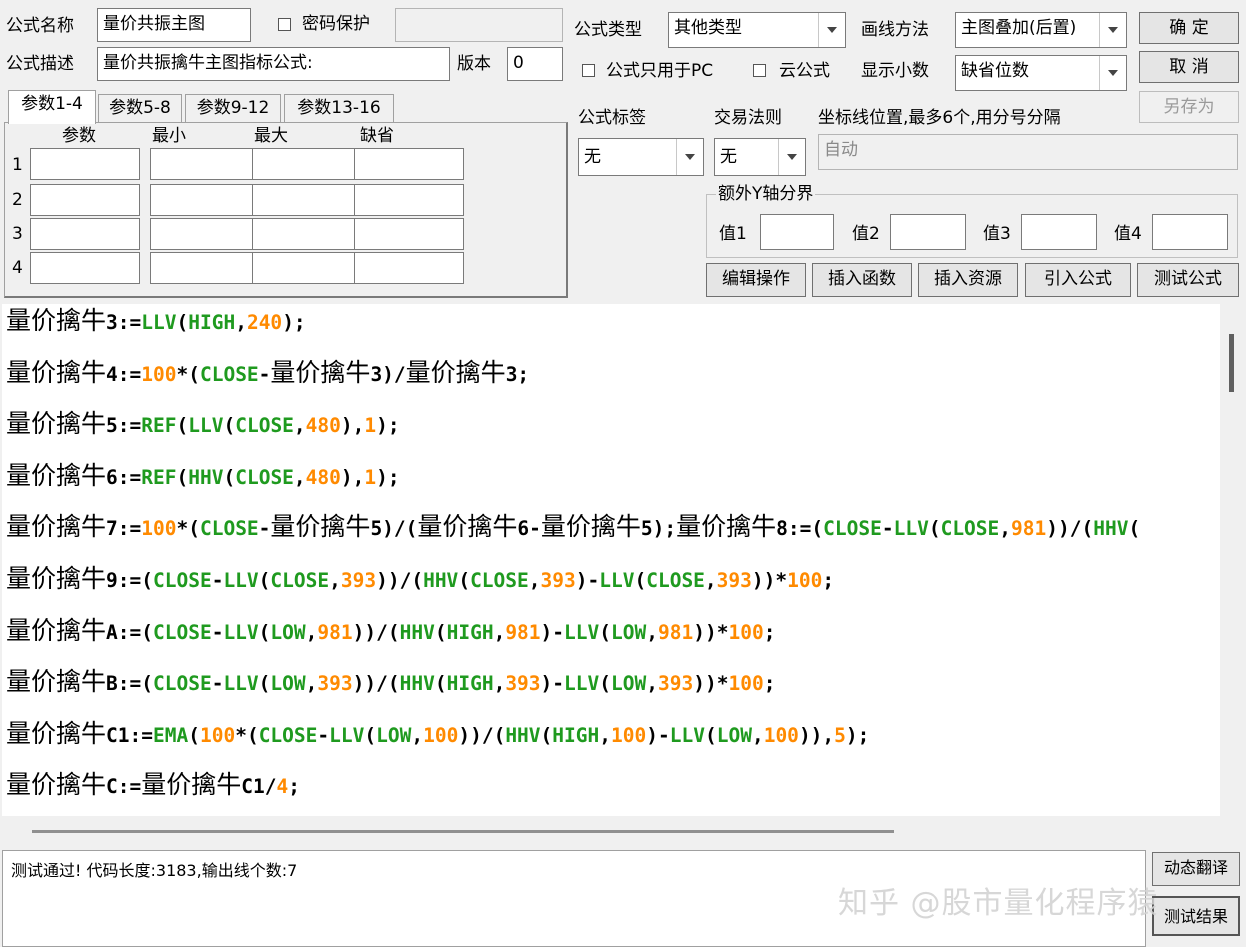  I want to click on insert-resource-button: 插入资源, so click(968, 280).